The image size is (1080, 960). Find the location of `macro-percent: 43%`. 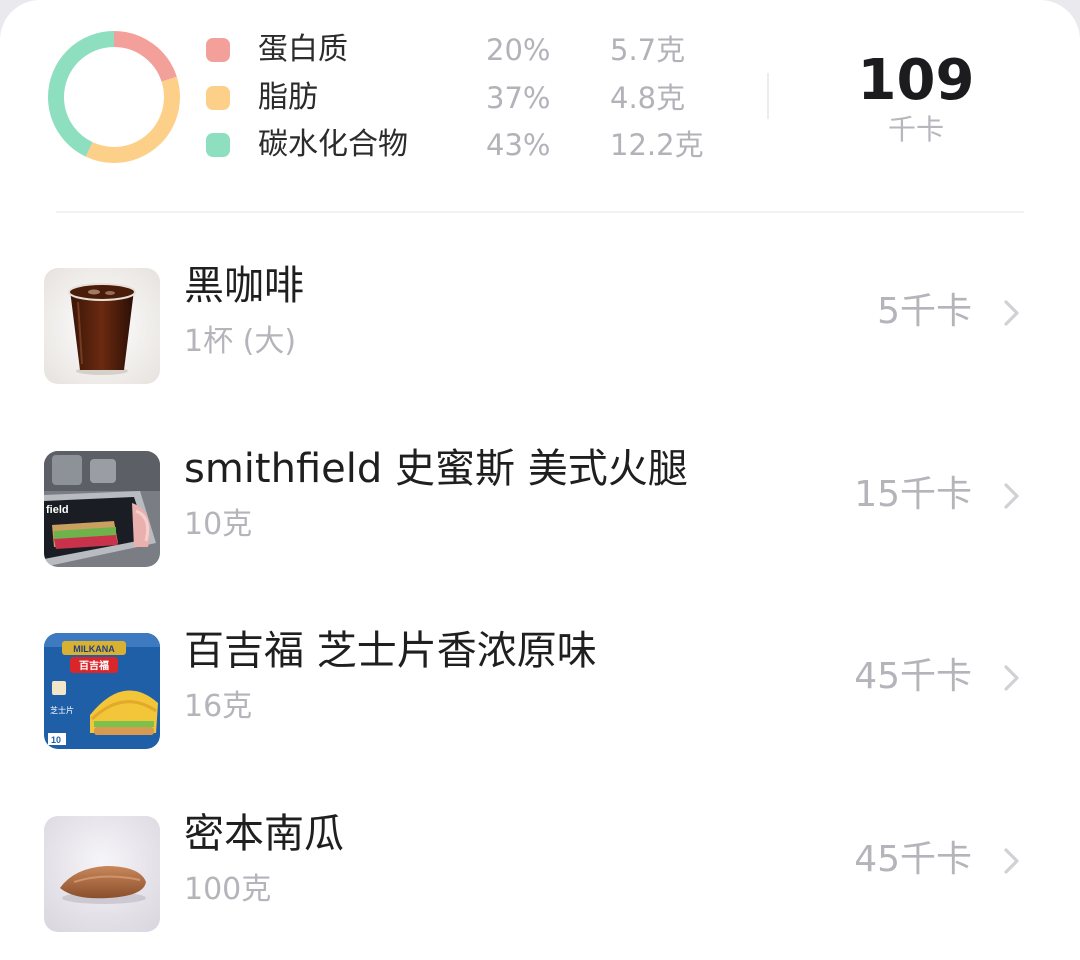

macro-percent: 43% is located at coordinates (518, 145).